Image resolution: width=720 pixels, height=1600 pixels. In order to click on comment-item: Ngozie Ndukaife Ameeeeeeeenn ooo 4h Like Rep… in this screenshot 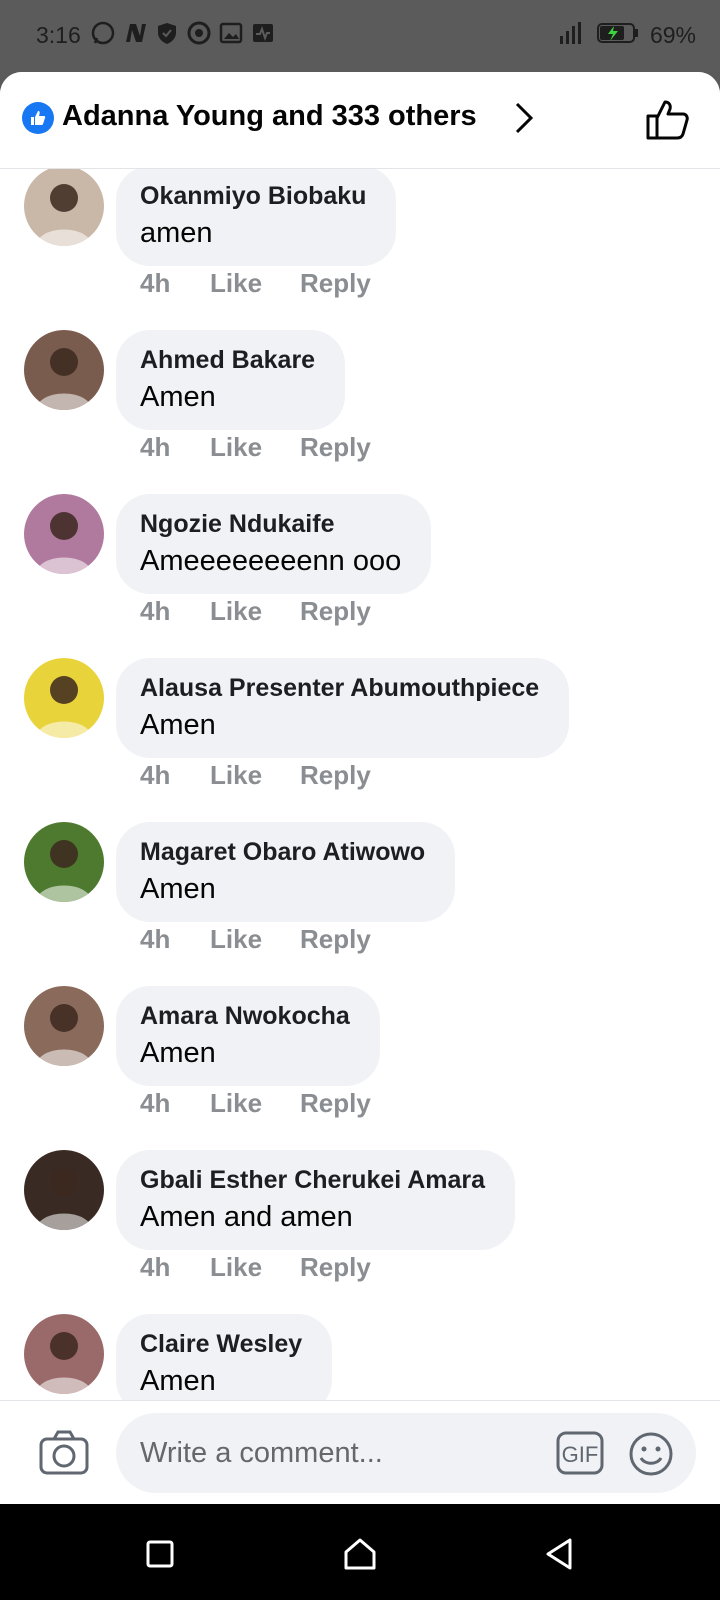, I will do `click(360, 574)`.